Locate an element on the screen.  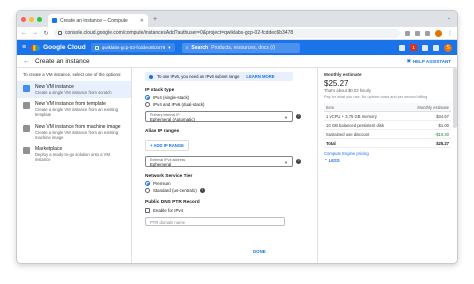
hamburger-menu-icon: ≡ is located at coordinates (24, 47).